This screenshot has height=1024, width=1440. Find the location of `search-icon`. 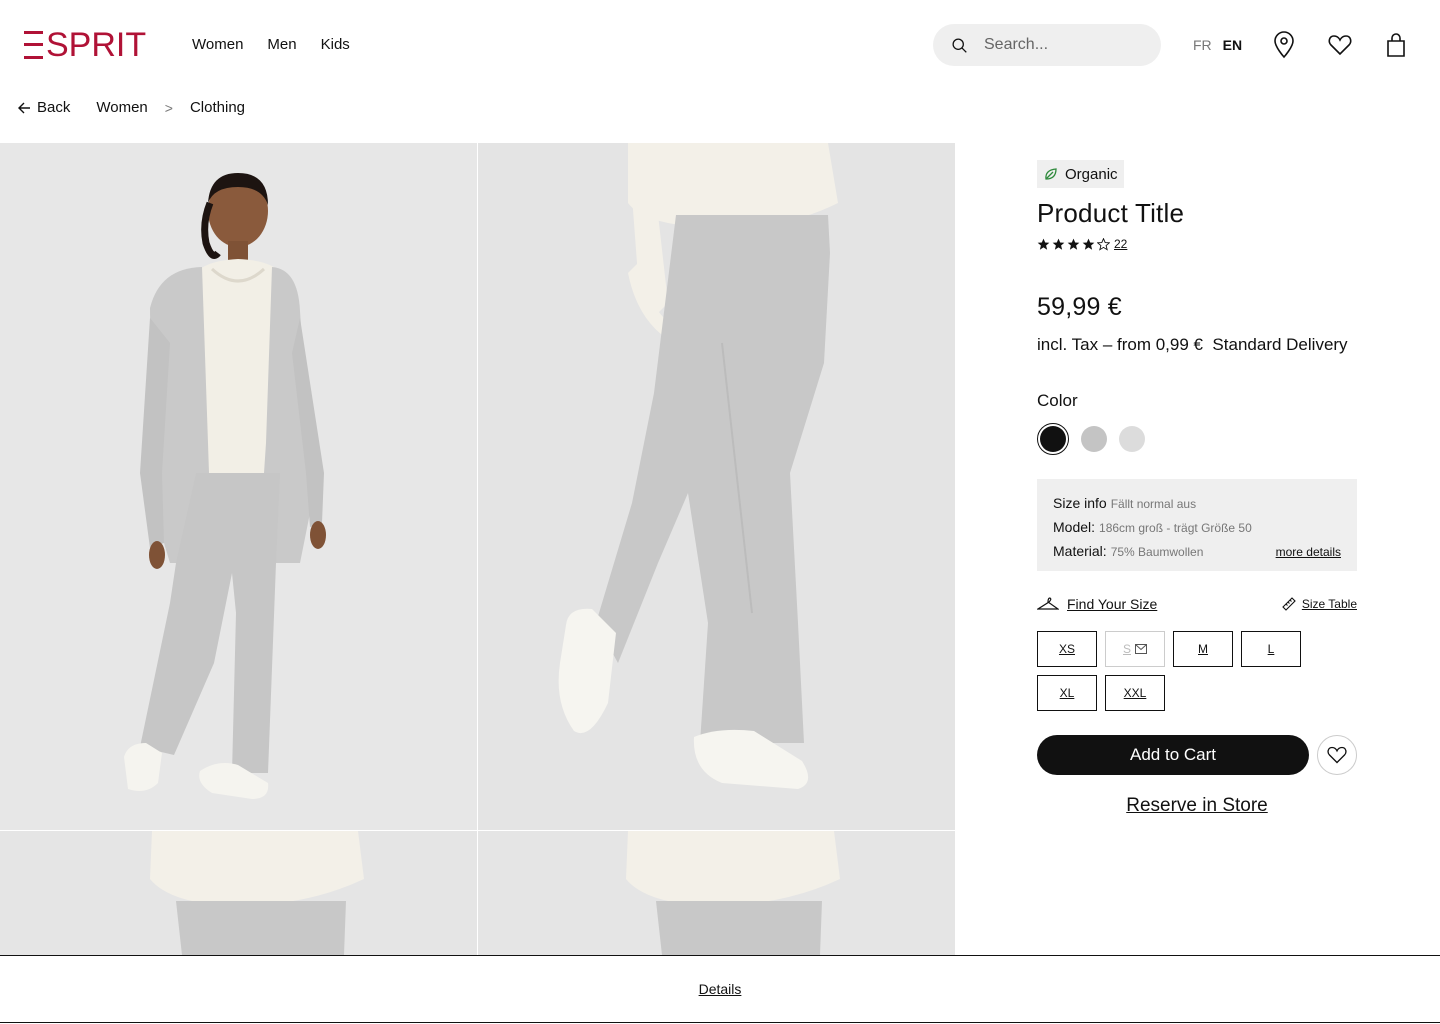

search-icon is located at coordinates (959, 45).